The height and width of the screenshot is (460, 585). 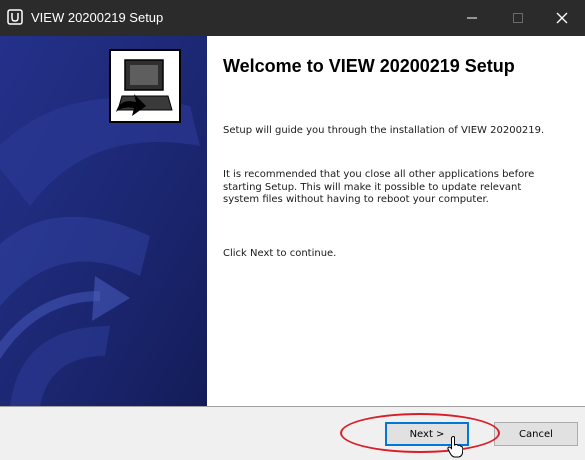 I want to click on installer-app-icon, so click(x=15, y=17).